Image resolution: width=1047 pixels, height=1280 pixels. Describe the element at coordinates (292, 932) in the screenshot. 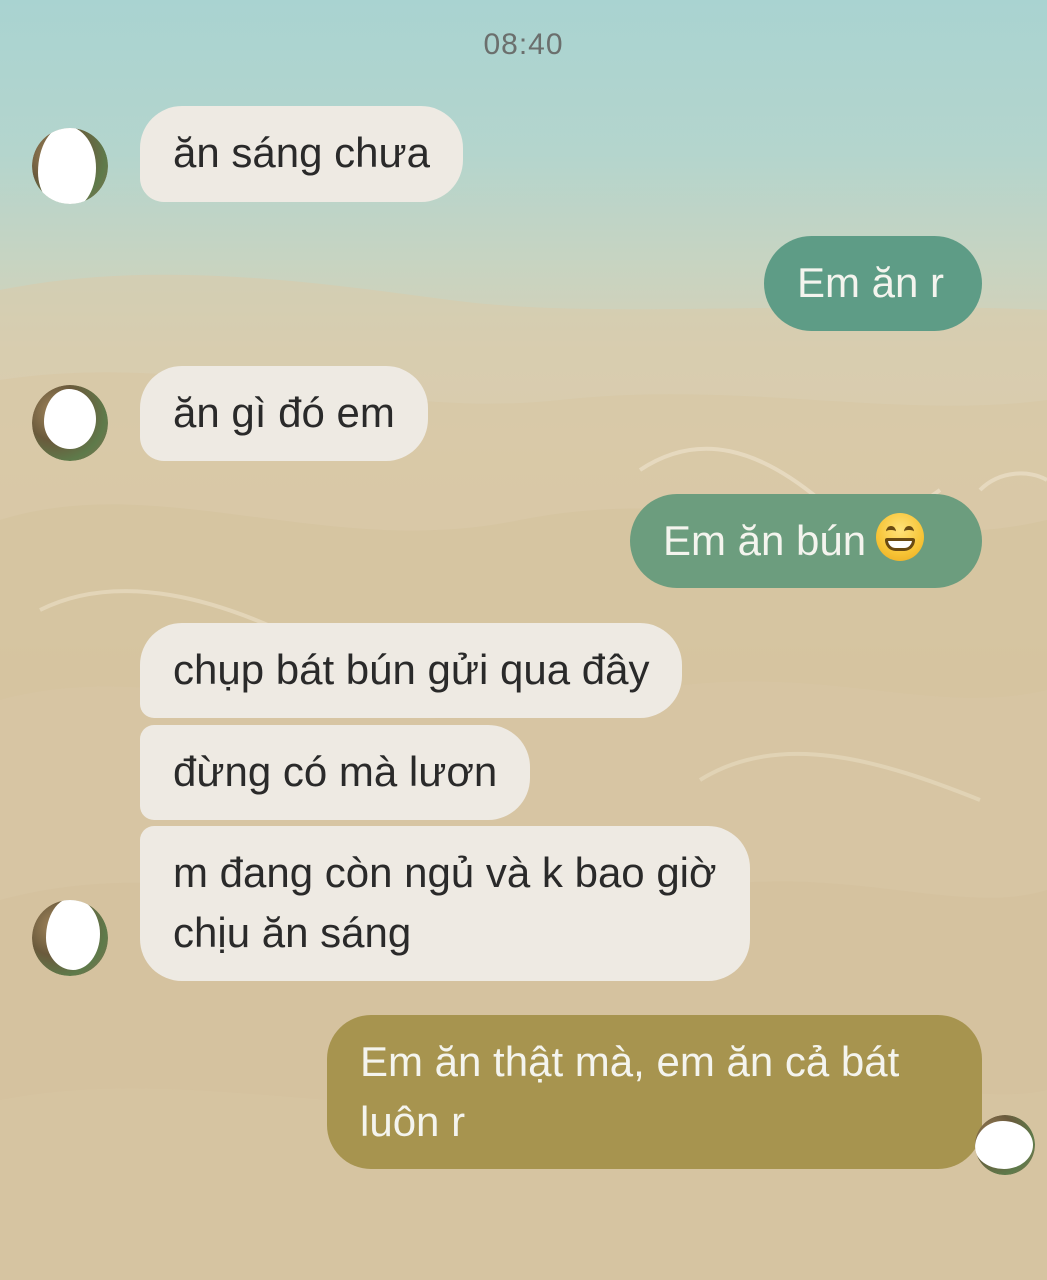

I see `message-text-line: chịu ăn sáng` at that location.